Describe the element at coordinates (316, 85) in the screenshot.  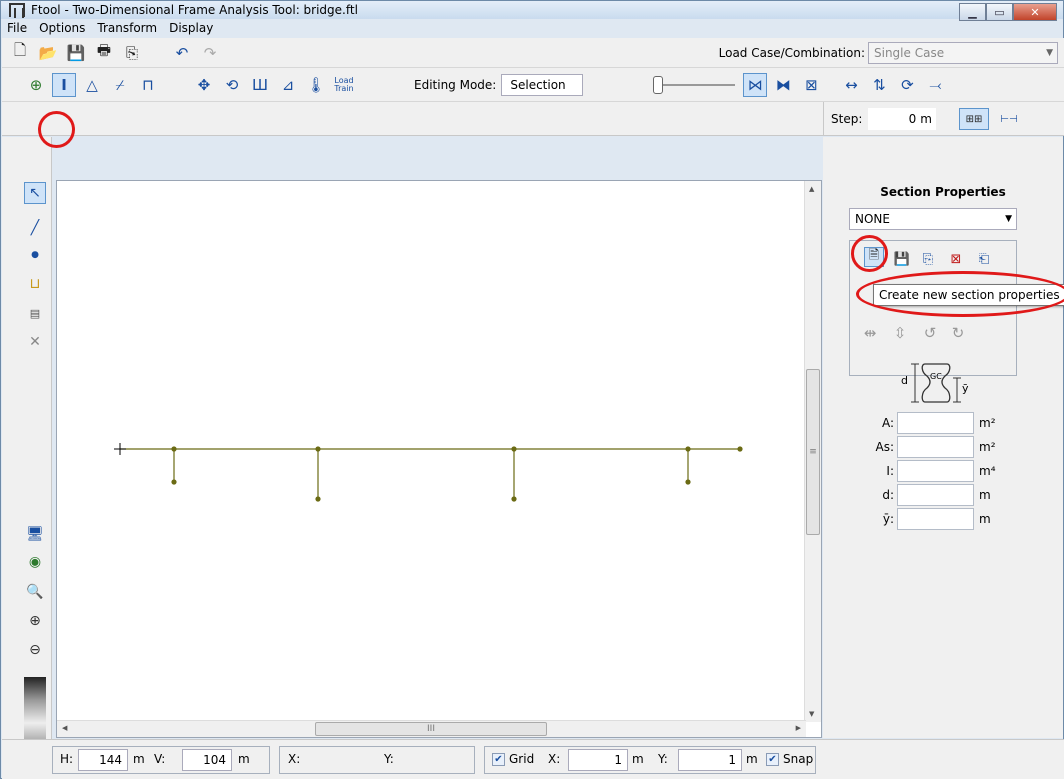
I see `thermal-load-icon: 🌡` at that location.